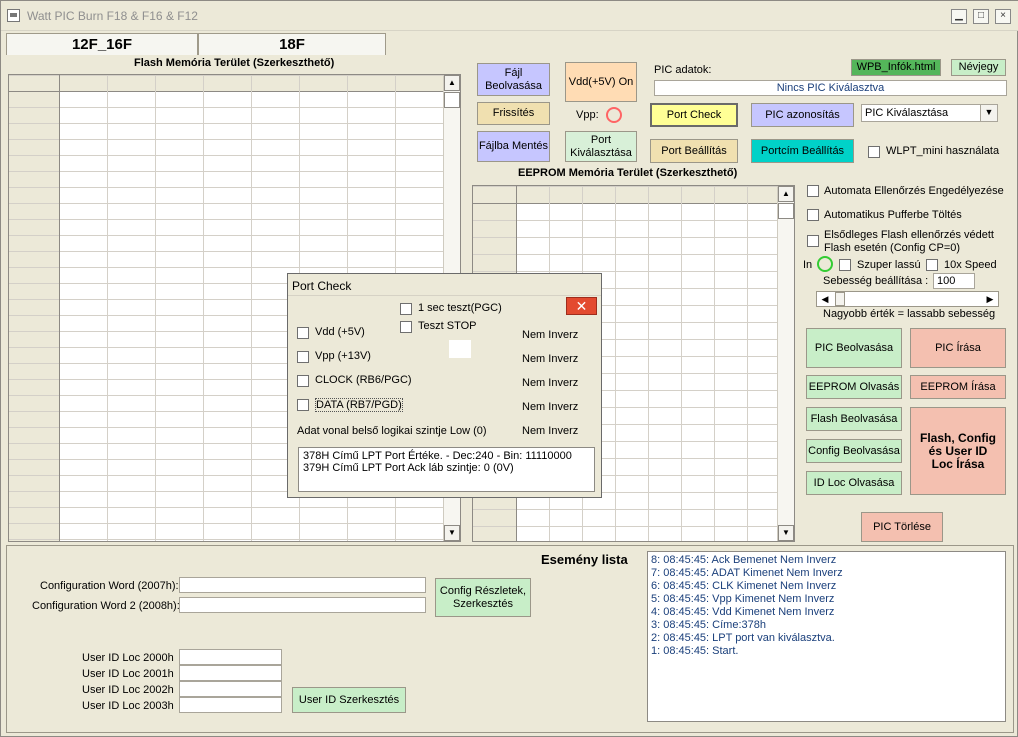  What do you see at coordinates (747, 573) in the screenshot?
I see `event-item: 7: 08:45:45: ADAT Kimenet Nem Inverz` at bounding box center [747, 573].